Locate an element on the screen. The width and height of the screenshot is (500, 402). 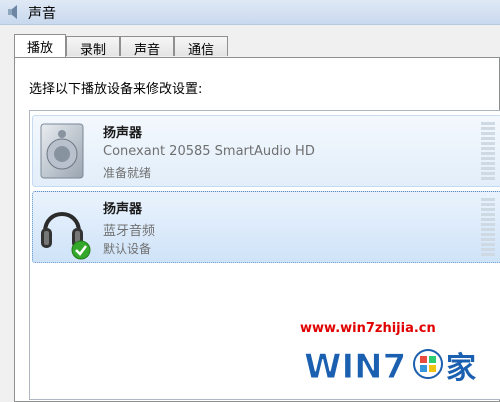
svg-text: WIN7 is located at coordinates (355, 366).